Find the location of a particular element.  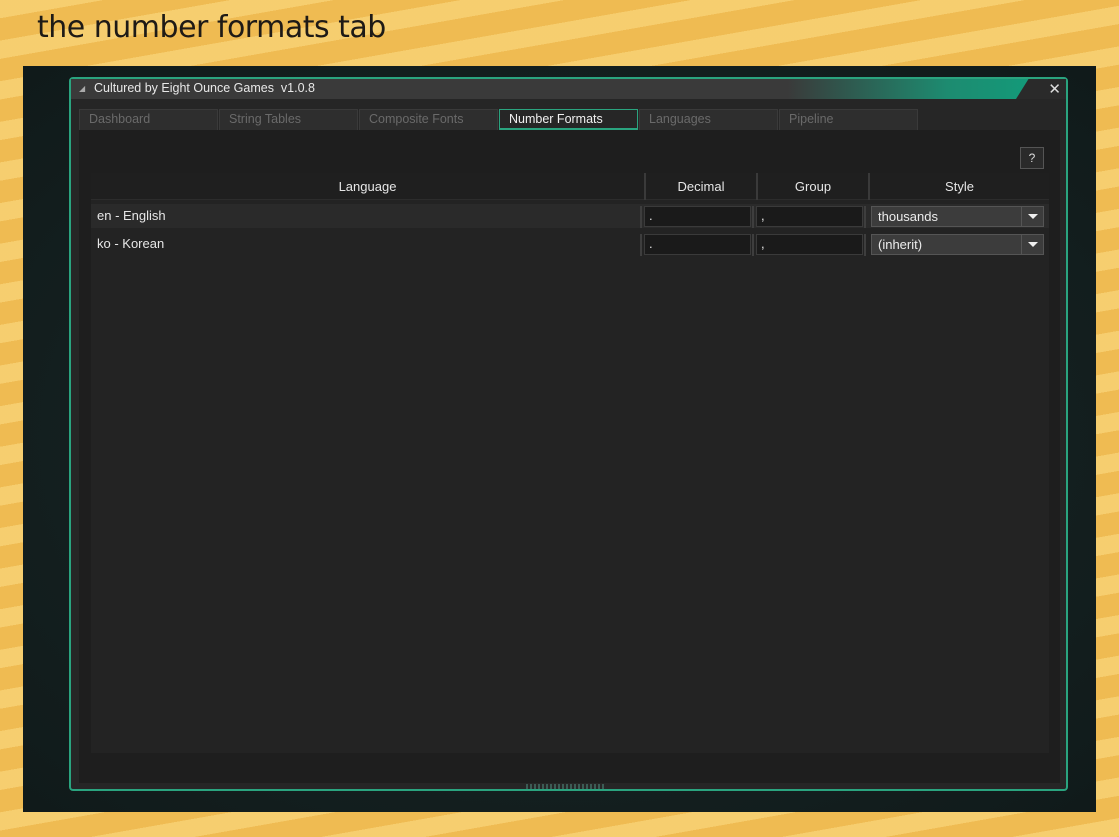

window-titlebar: ◢ Cultured by Eight Ounce Games v1.0.8 ✕ is located at coordinates (568, 89).